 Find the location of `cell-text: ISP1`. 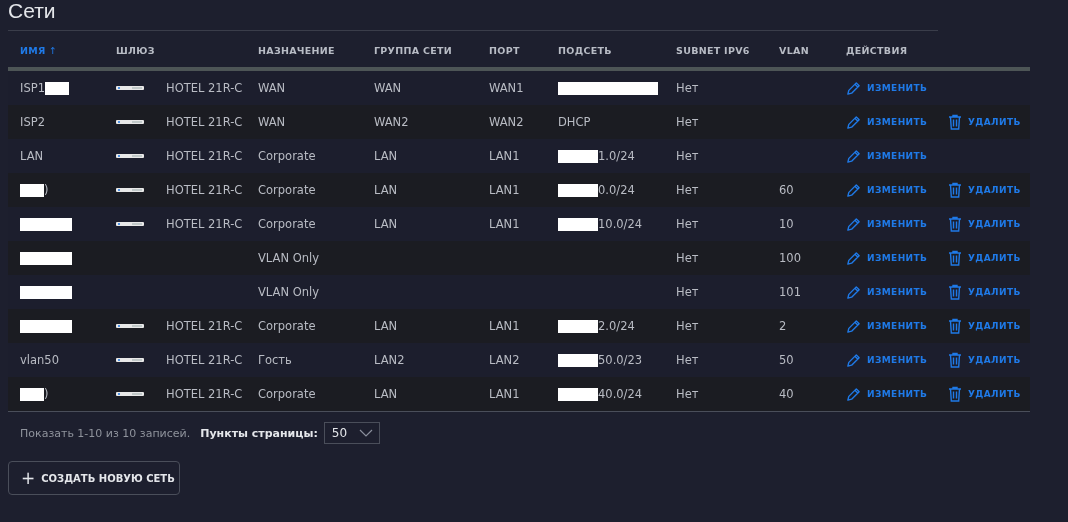

cell-text: ISP1 is located at coordinates (32, 88).